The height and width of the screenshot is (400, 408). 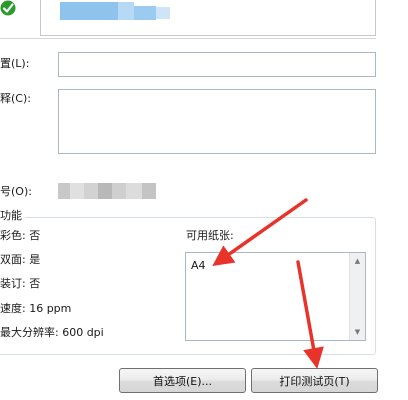 What do you see at coordinates (115, 11) in the screenshot?
I see `printer-name-value` at bounding box center [115, 11].